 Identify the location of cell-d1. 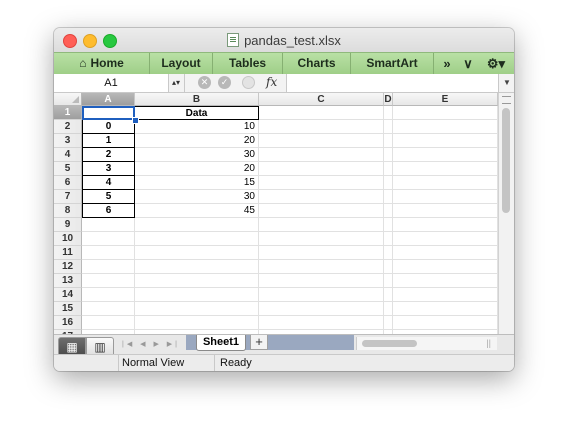
(388, 113).